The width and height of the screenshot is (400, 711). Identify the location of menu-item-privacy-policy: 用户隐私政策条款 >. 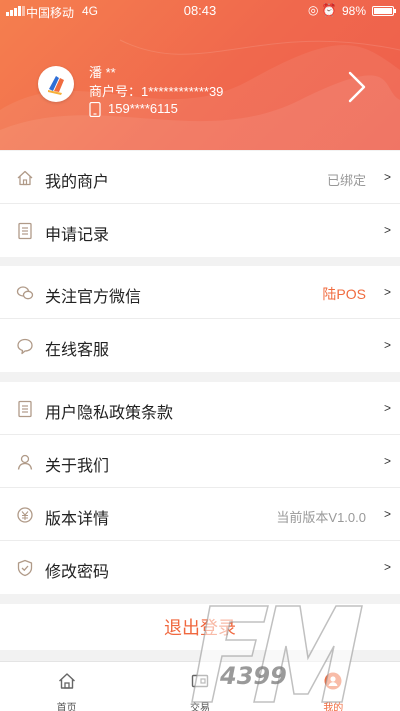
(200, 408).